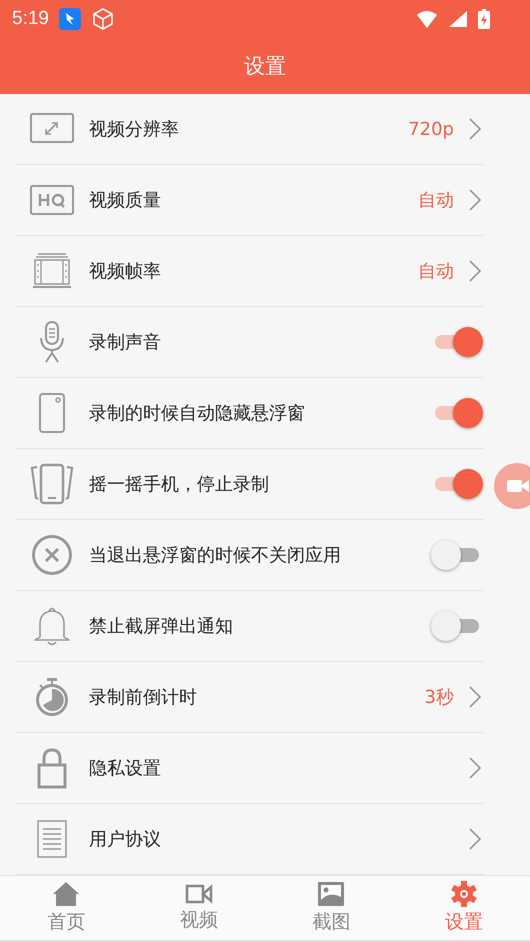 This screenshot has width=530, height=942. Describe the element at coordinates (249, 768) in the screenshot. I see `settings-row: 隐私设置` at that location.